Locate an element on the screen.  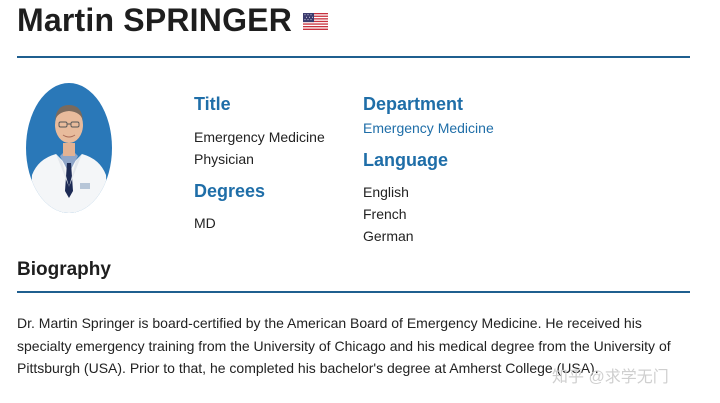
language-item-german: German is located at coordinates (388, 236).